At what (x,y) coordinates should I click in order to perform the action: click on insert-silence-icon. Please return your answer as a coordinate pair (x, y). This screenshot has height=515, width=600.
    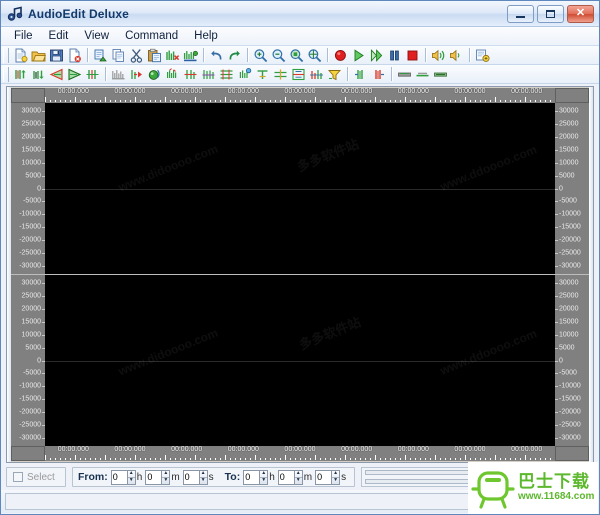
    Looking at the image, I should click on (404, 74).